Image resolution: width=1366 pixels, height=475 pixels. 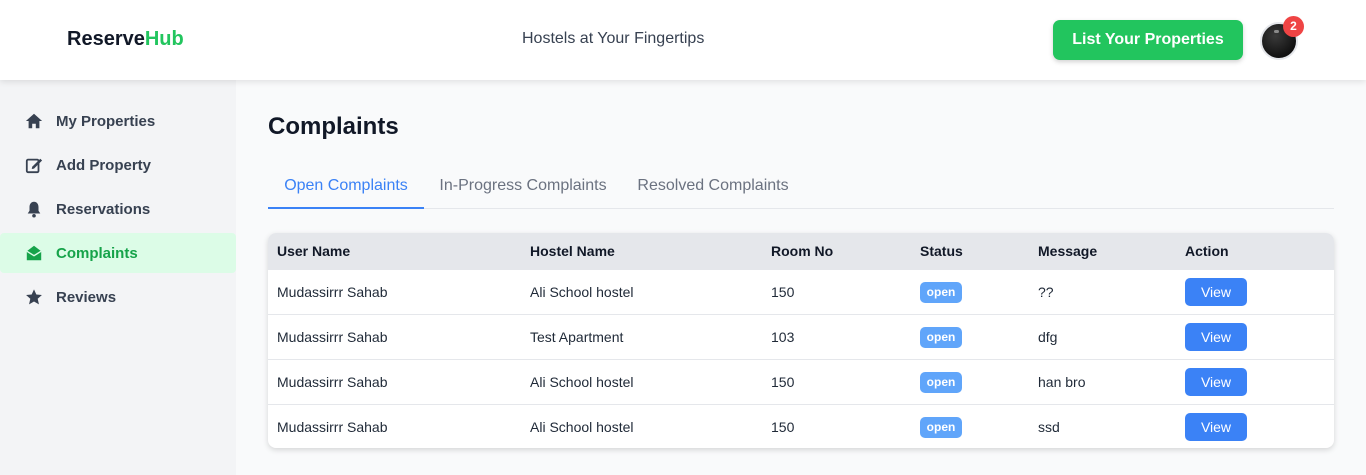 What do you see at coordinates (577, 337) in the screenshot?
I see `cell-hostel-name: Test Apartment` at bounding box center [577, 337].